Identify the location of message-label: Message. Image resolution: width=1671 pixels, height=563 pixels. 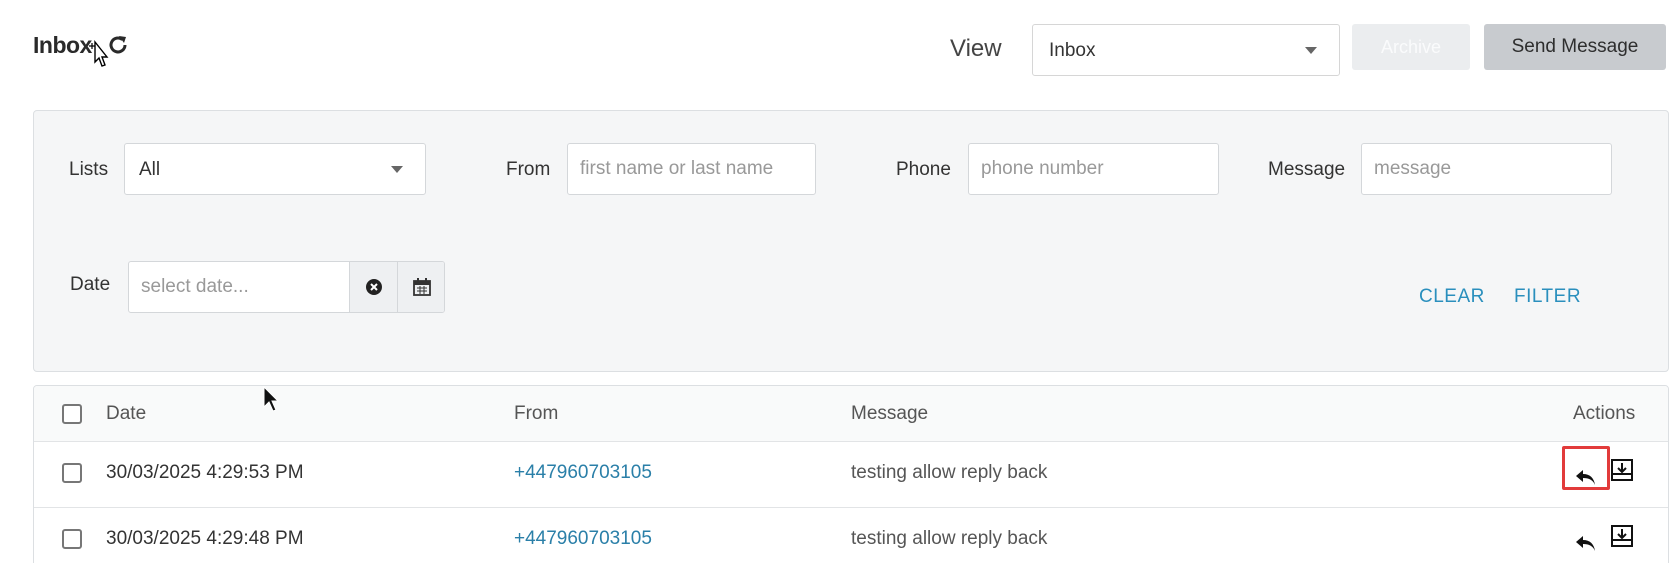
(1307, 169).